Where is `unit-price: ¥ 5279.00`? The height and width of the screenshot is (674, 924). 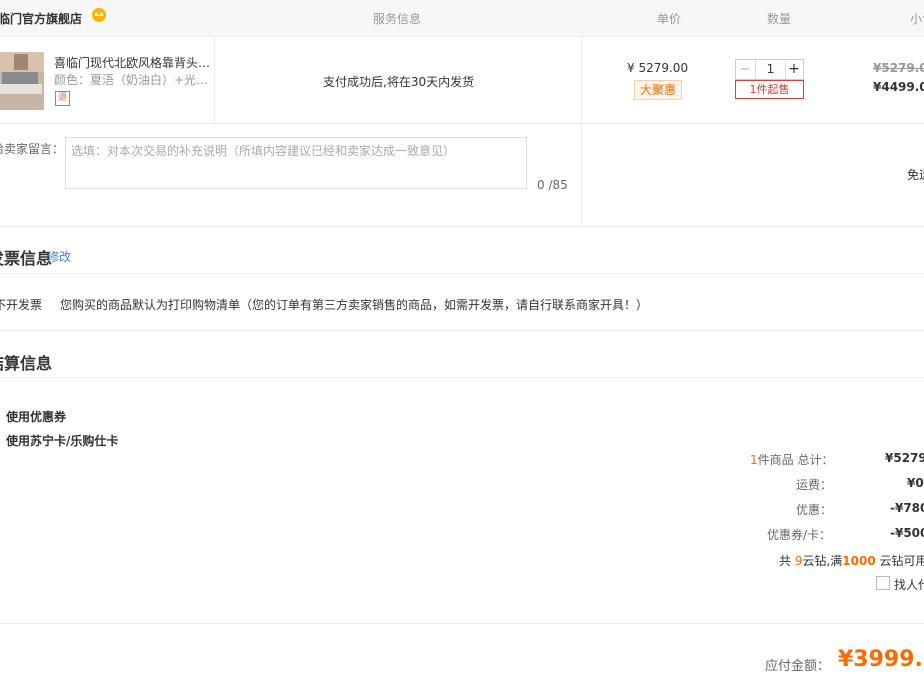
unit-price: ¥ 5279.00 is located at coordinates (658, 68).